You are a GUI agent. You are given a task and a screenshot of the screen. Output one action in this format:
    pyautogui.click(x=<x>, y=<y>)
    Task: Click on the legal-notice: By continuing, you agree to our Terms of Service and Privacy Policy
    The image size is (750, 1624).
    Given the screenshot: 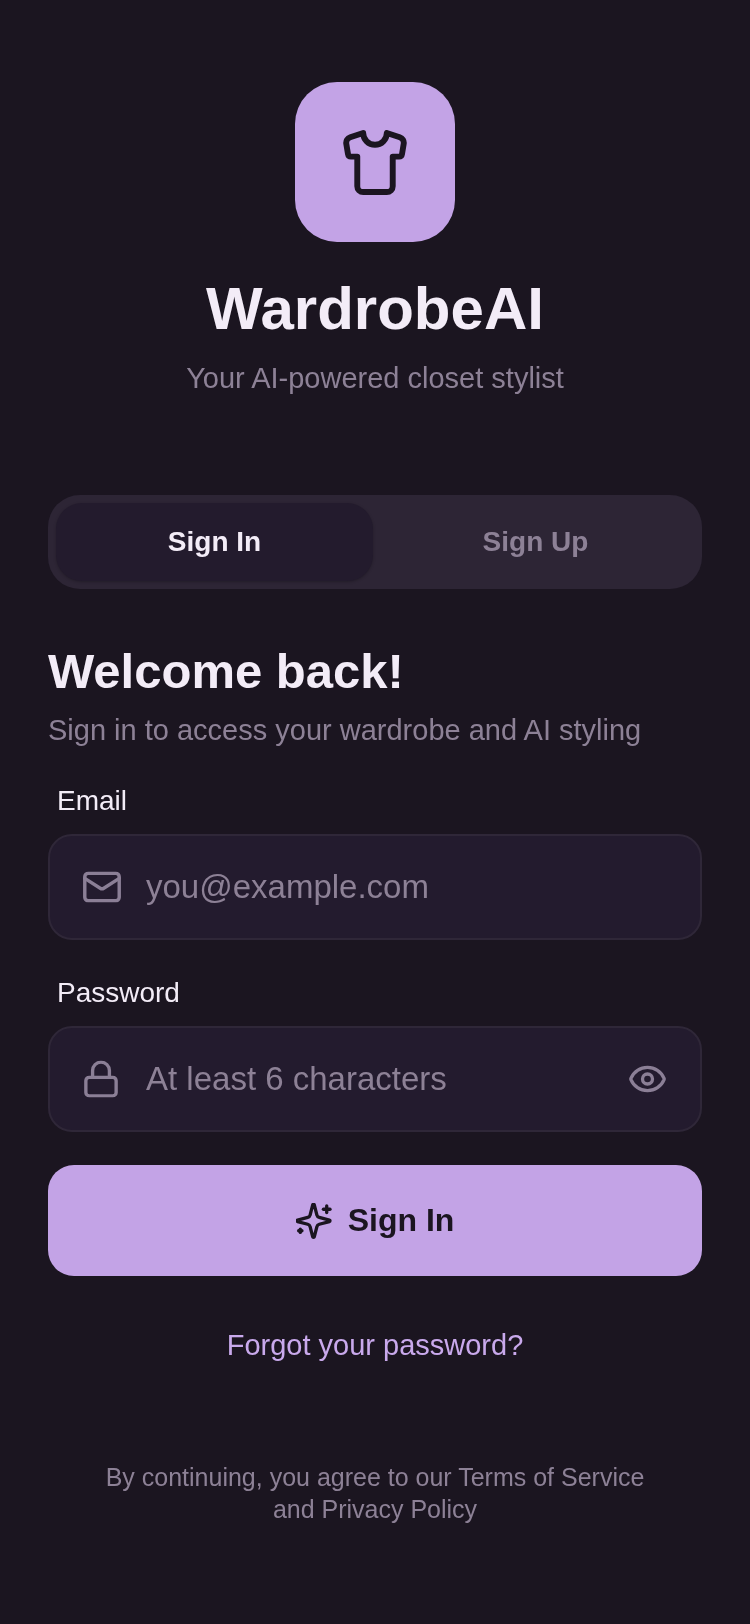 What is the action you would take?
    pyautogui.click(x=375, y=1493)
    